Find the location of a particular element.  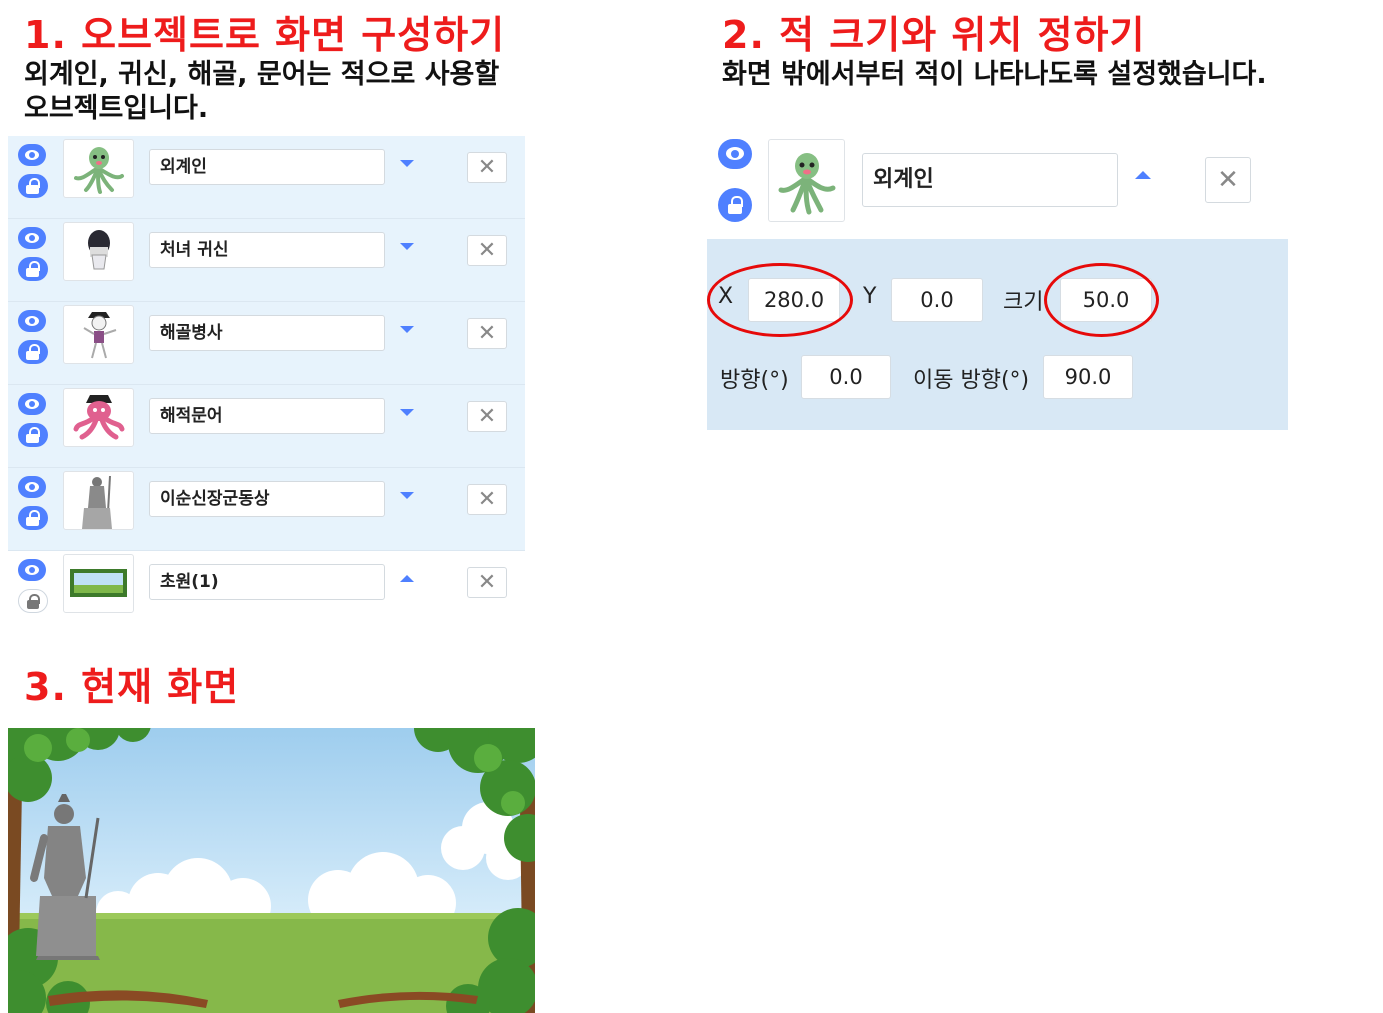

section1-title: 1. 오브젝트로 화면 구성하기 is located at coordinates (265, 35).